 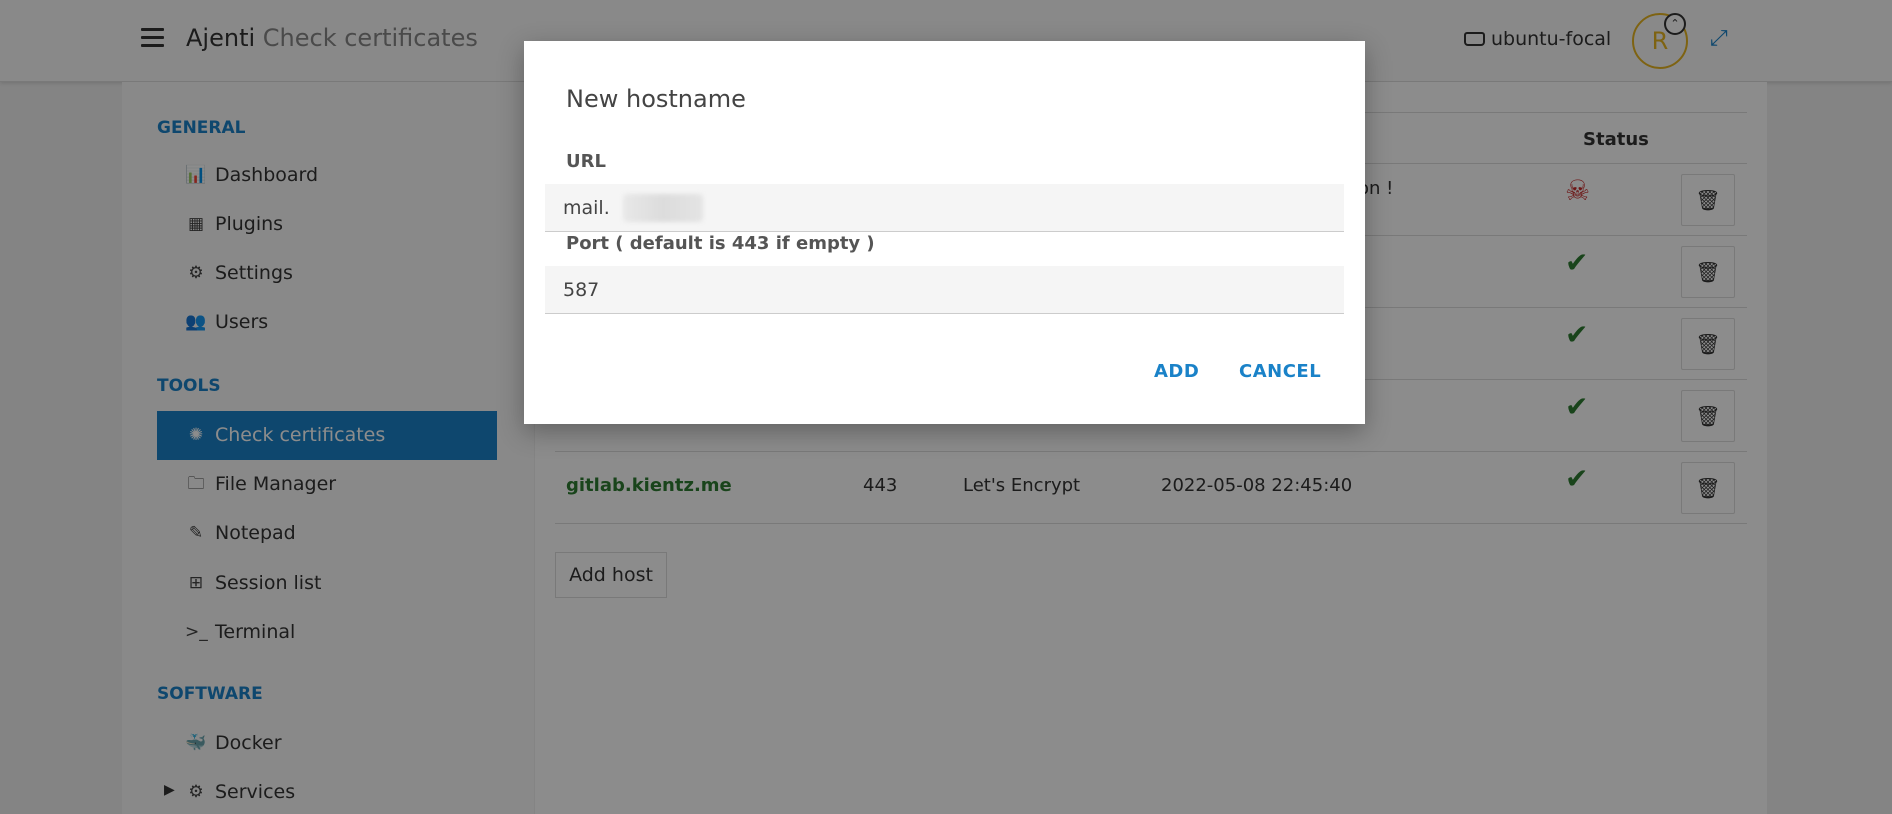 What do you see at coordinates (656, 99) in the screenshot?
I see `dialog-title: New hostname` at bounding box center [656, 99].